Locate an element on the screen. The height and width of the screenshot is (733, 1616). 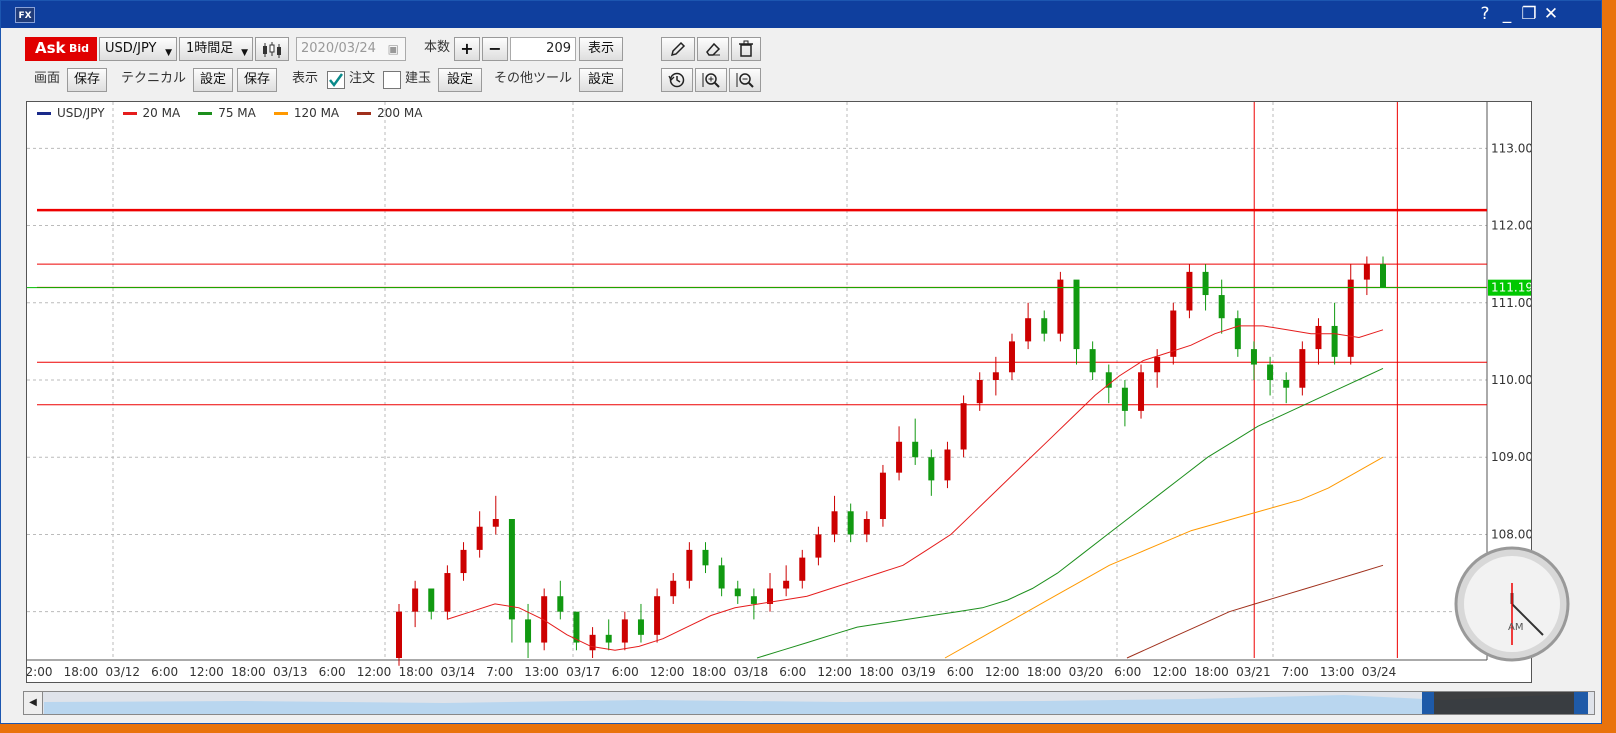
delete-button is located at coordinates (746, 49).